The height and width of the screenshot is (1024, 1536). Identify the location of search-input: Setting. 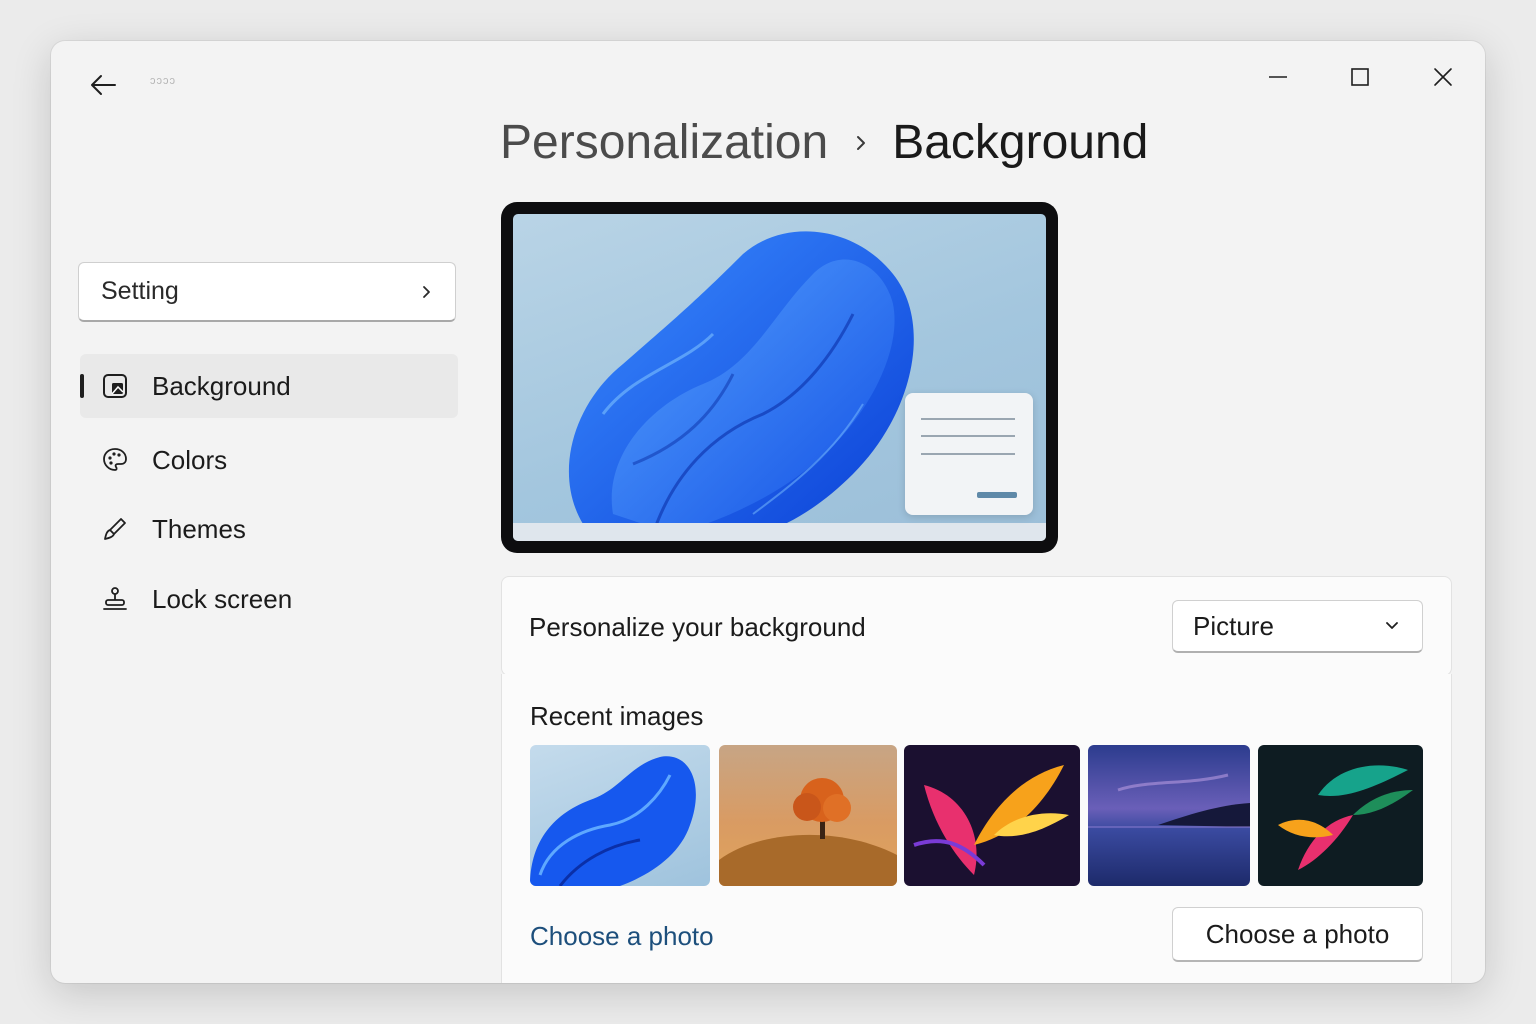
(267, 292).